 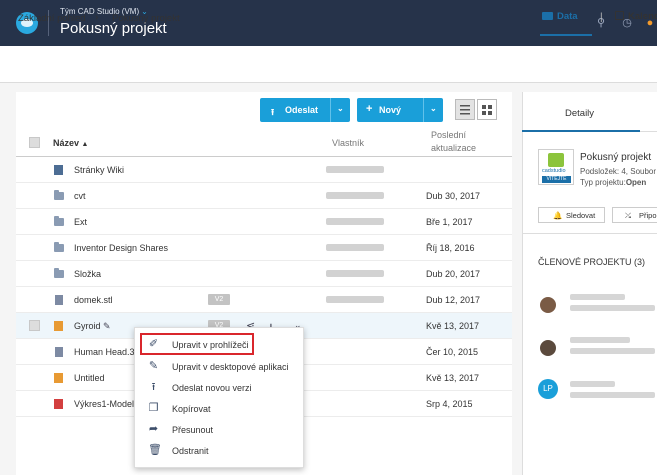 What do you see at coordinates (34, 142) in the screenshot?
I see `select-all-checkbox` at bounding box center [34, 142].